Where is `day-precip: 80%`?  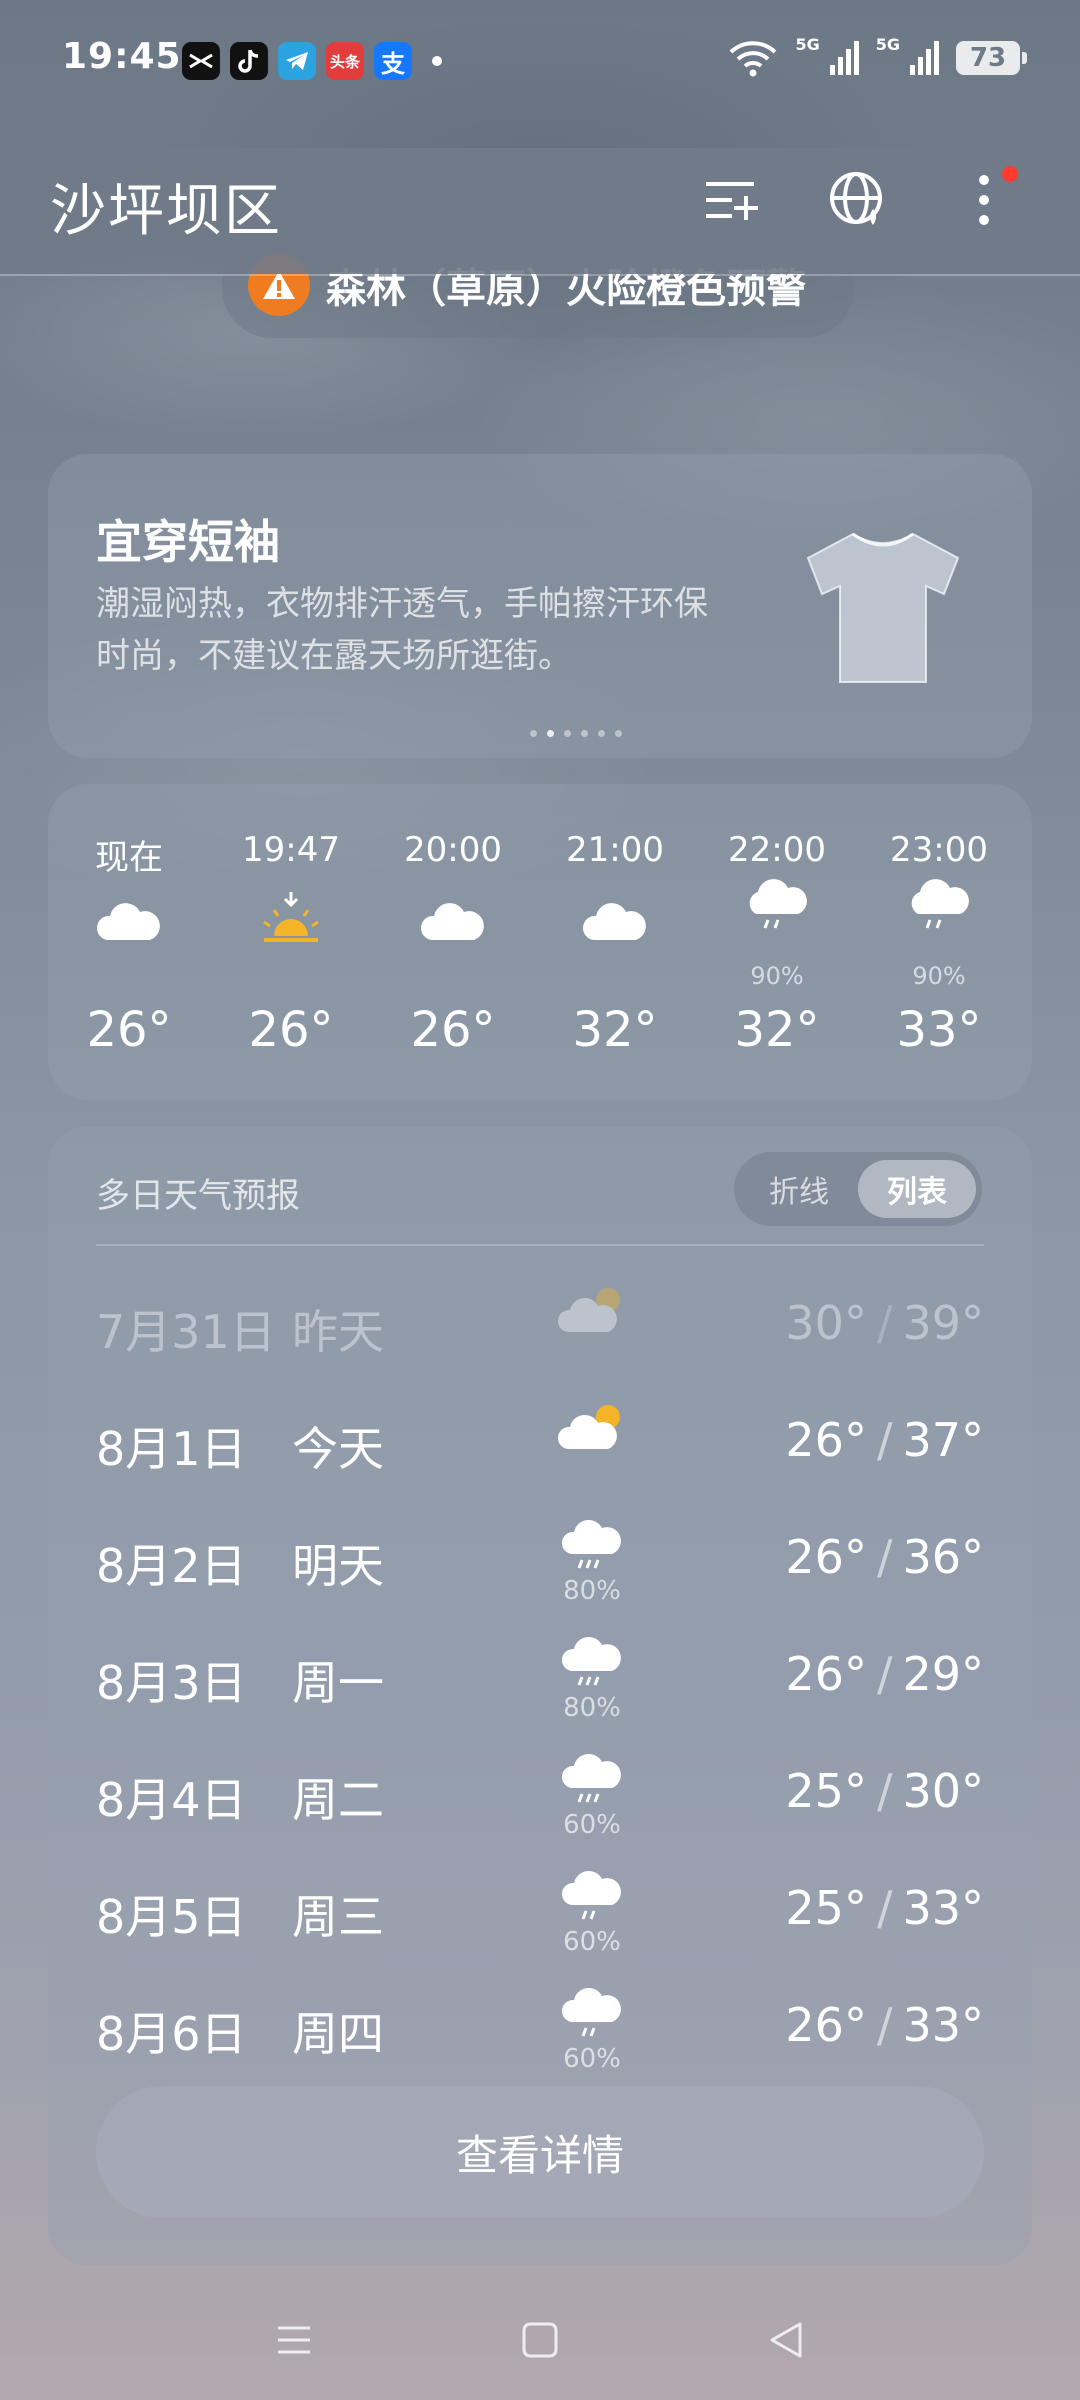 day-precip: 80% is located at coordinates (592, 1708).